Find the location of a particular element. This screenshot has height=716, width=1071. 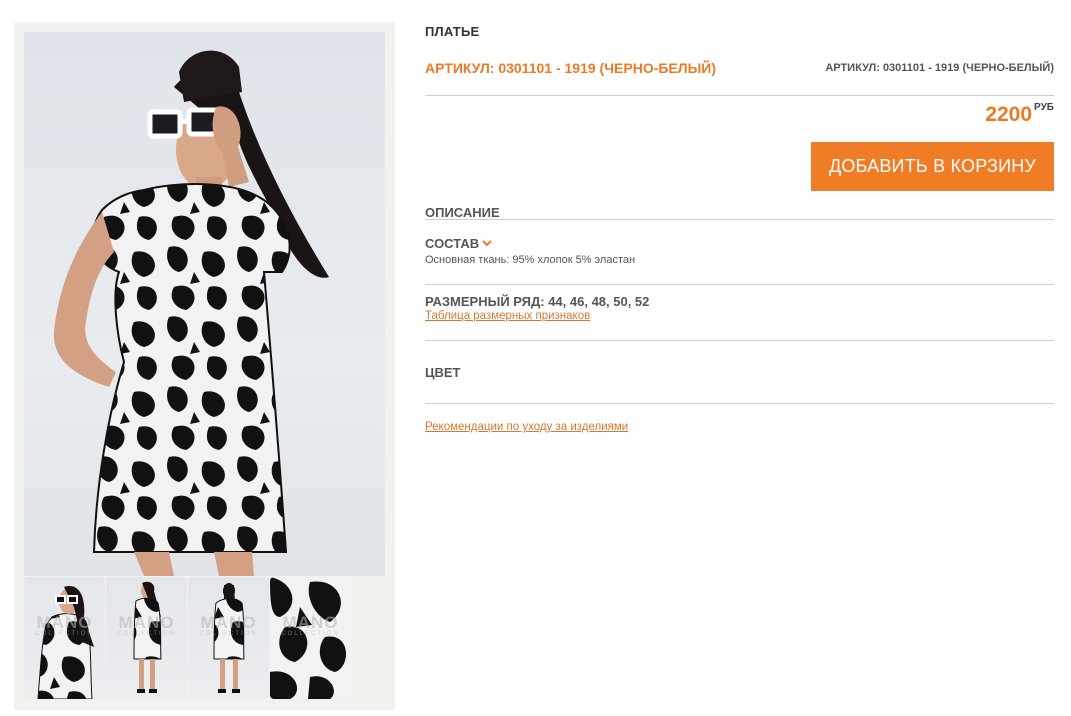

thumbnail-4: MANO COLLECTION is located at coordinates (310, 638).